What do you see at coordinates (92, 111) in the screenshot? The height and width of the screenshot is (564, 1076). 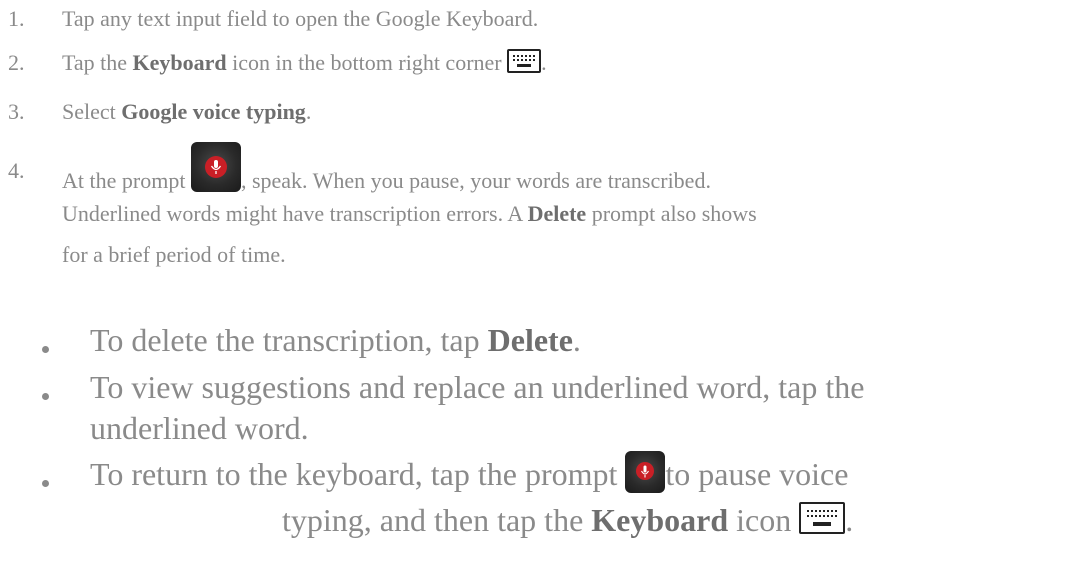 I see `step-text: Select` at bounding box center [92, 111].